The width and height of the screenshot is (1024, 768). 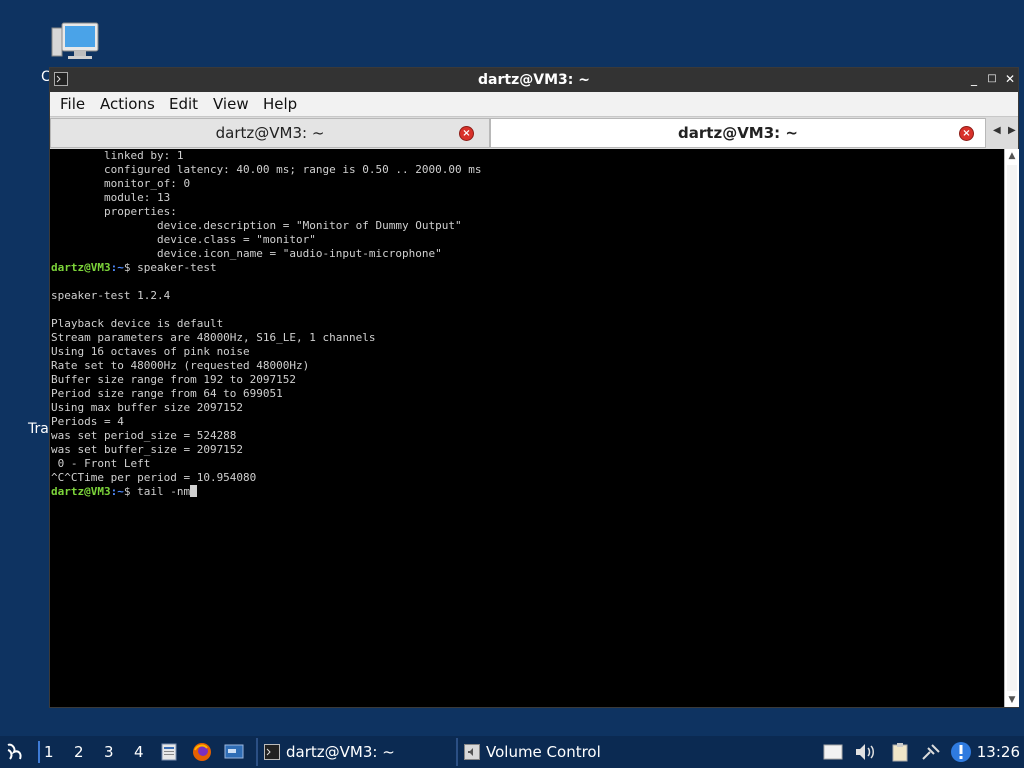 I want to click on task-volume-control: Volume Control, so click(x=556, y=752).